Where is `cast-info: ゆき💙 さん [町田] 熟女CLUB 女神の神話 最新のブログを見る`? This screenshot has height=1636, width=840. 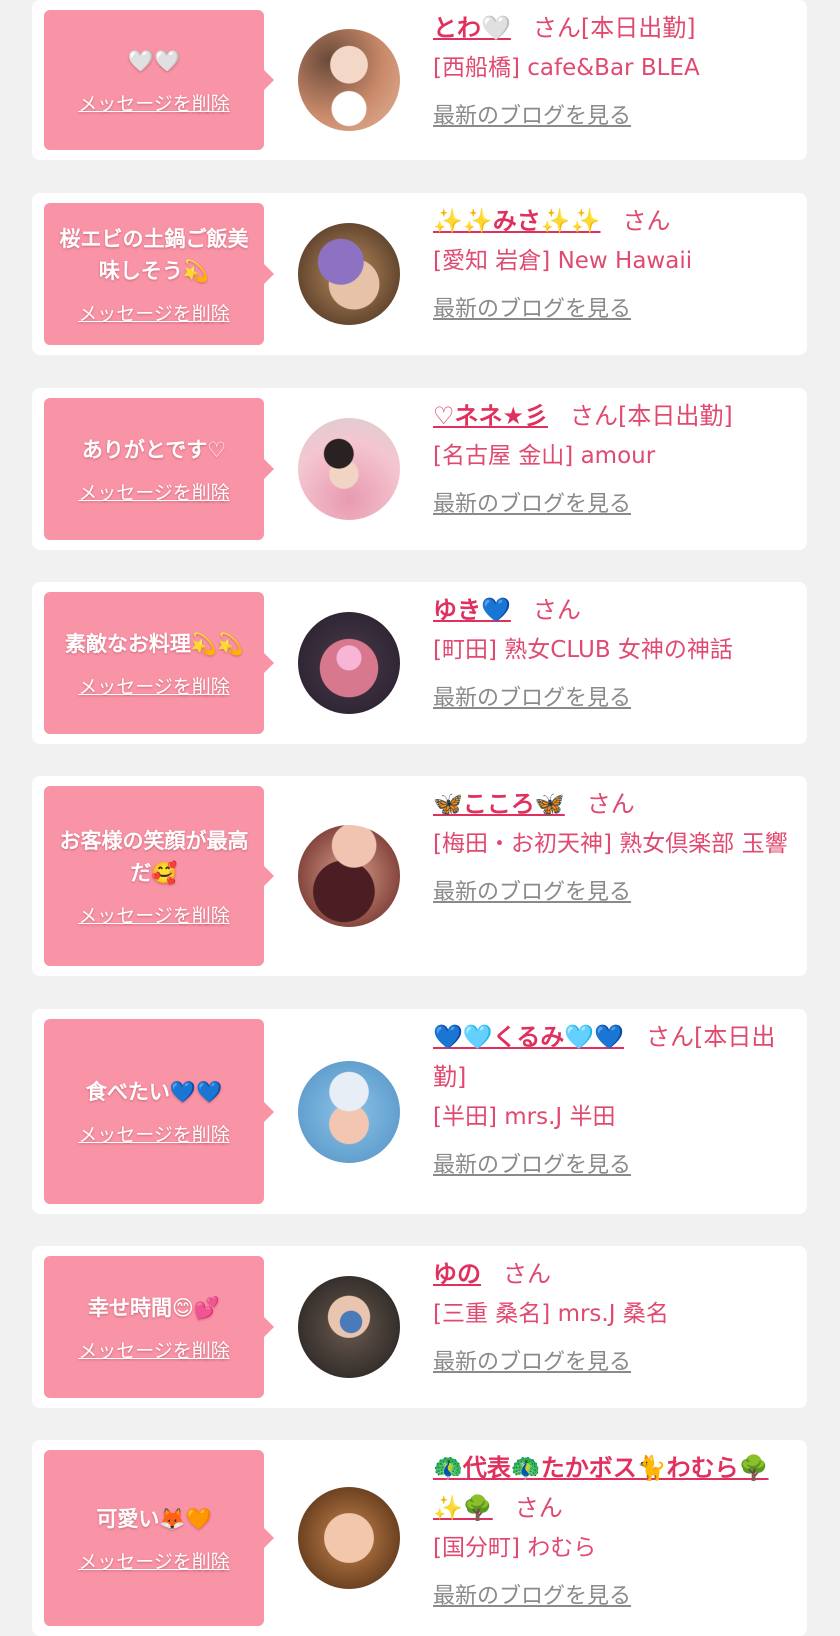 cast-info: ゆき💙 さん [町田] 熟女CLUB 女神の神話 最新のブログを見る is located at coordinates (615, 651).